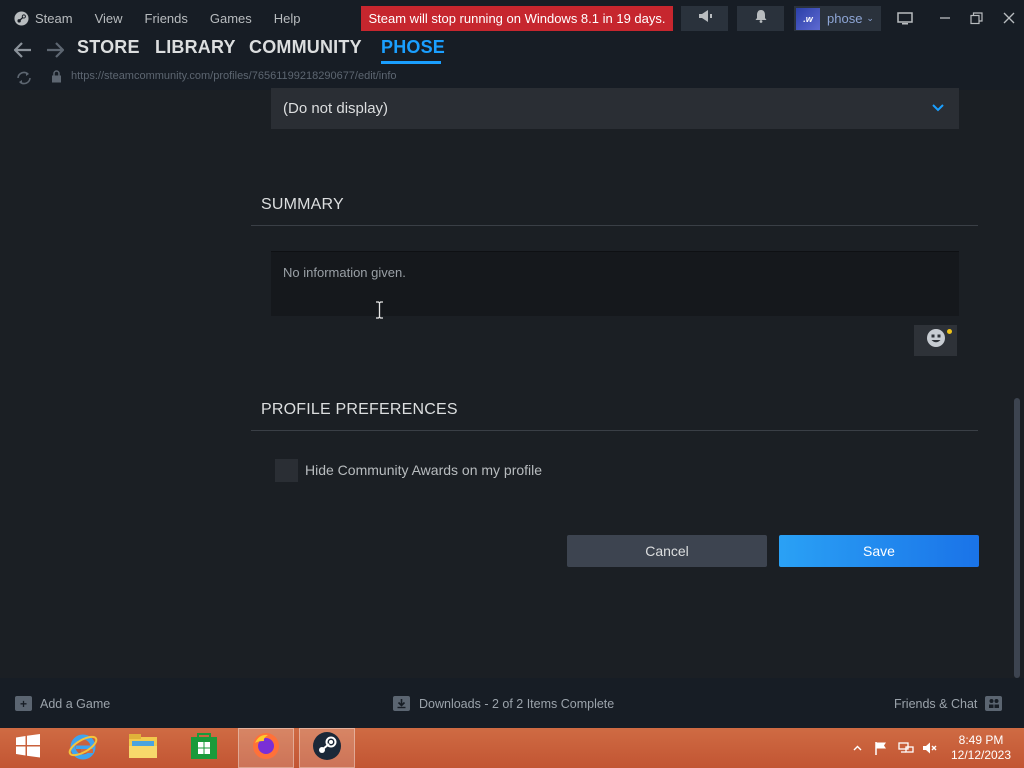 The height and width of the screenshot is (768, 1024). What do you see at coordinates (906, 748) in the screenshot?
I see `network-icon` at bounding box center [906, 748].